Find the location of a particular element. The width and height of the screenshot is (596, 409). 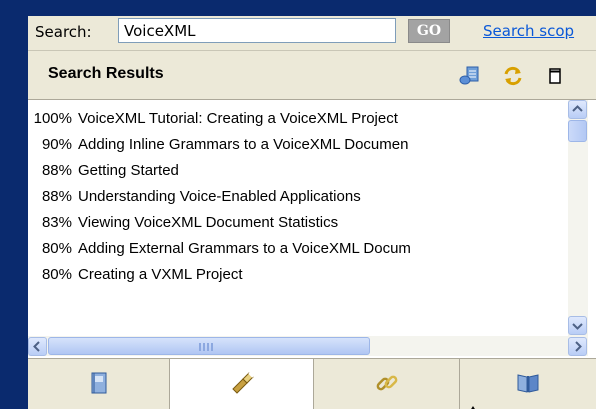

scroll-left-button is located at coordinates (37, 346).